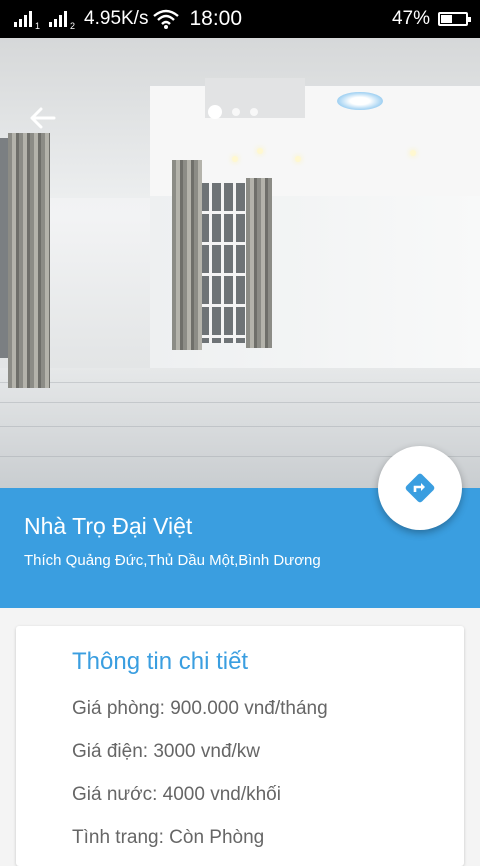  What do you see at coordinates (166, 19) in the screenshot?
I see `wifi-icon` at bounding box center [166, 19].